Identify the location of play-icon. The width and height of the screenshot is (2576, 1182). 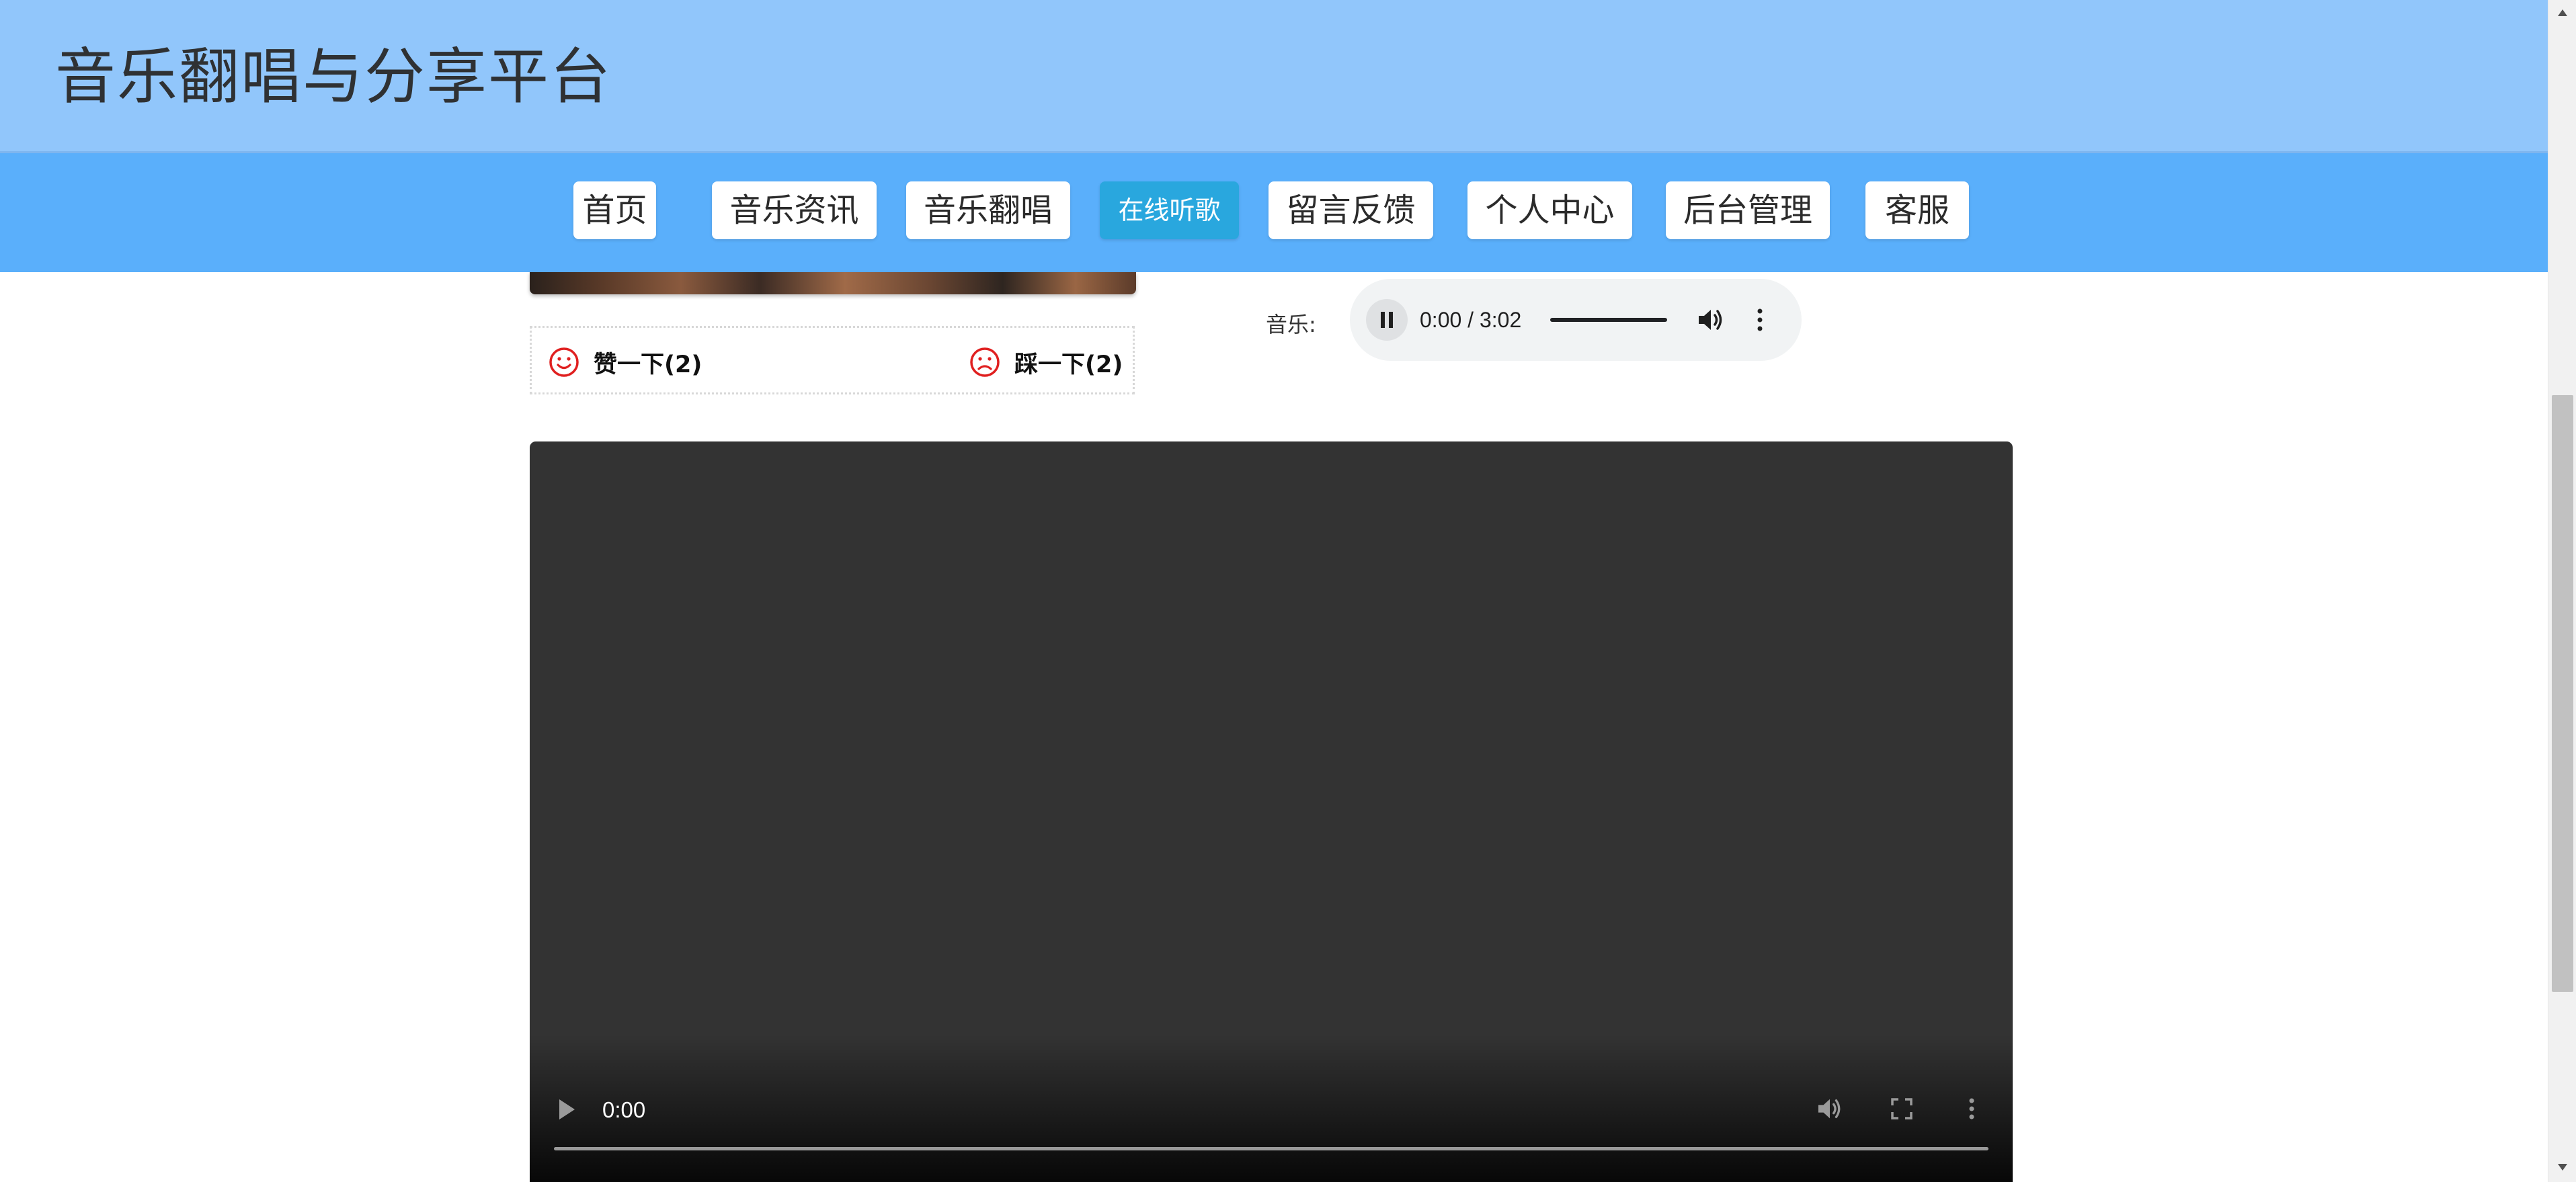
(567, 1109).